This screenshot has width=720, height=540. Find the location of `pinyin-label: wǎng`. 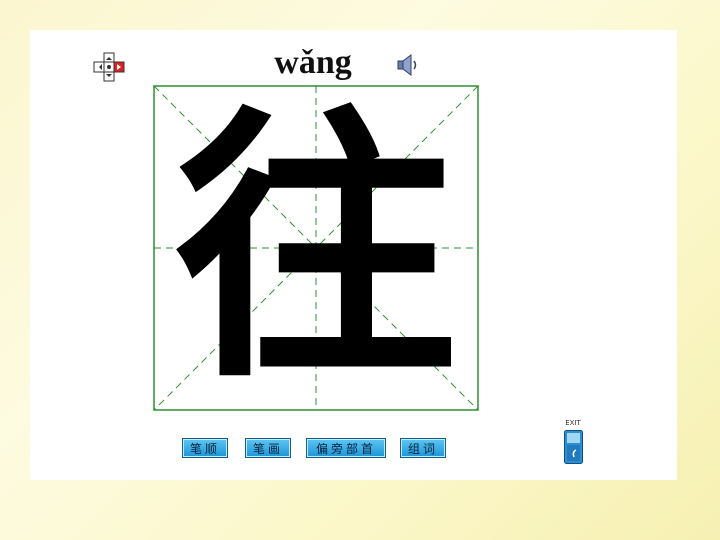

pinyin-label: wǎng is located at coordinates (313, 62).